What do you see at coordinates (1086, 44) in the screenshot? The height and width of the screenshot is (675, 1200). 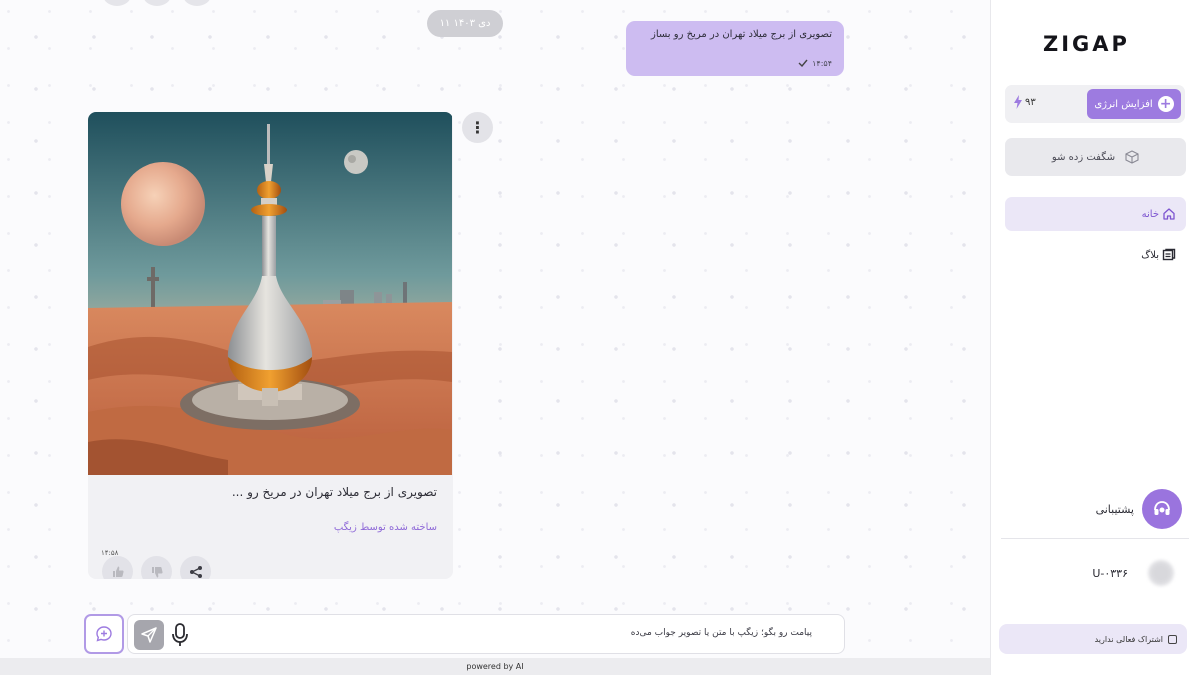 I see `app-logo: ZIGAP` at bounding box center [1086, 44].